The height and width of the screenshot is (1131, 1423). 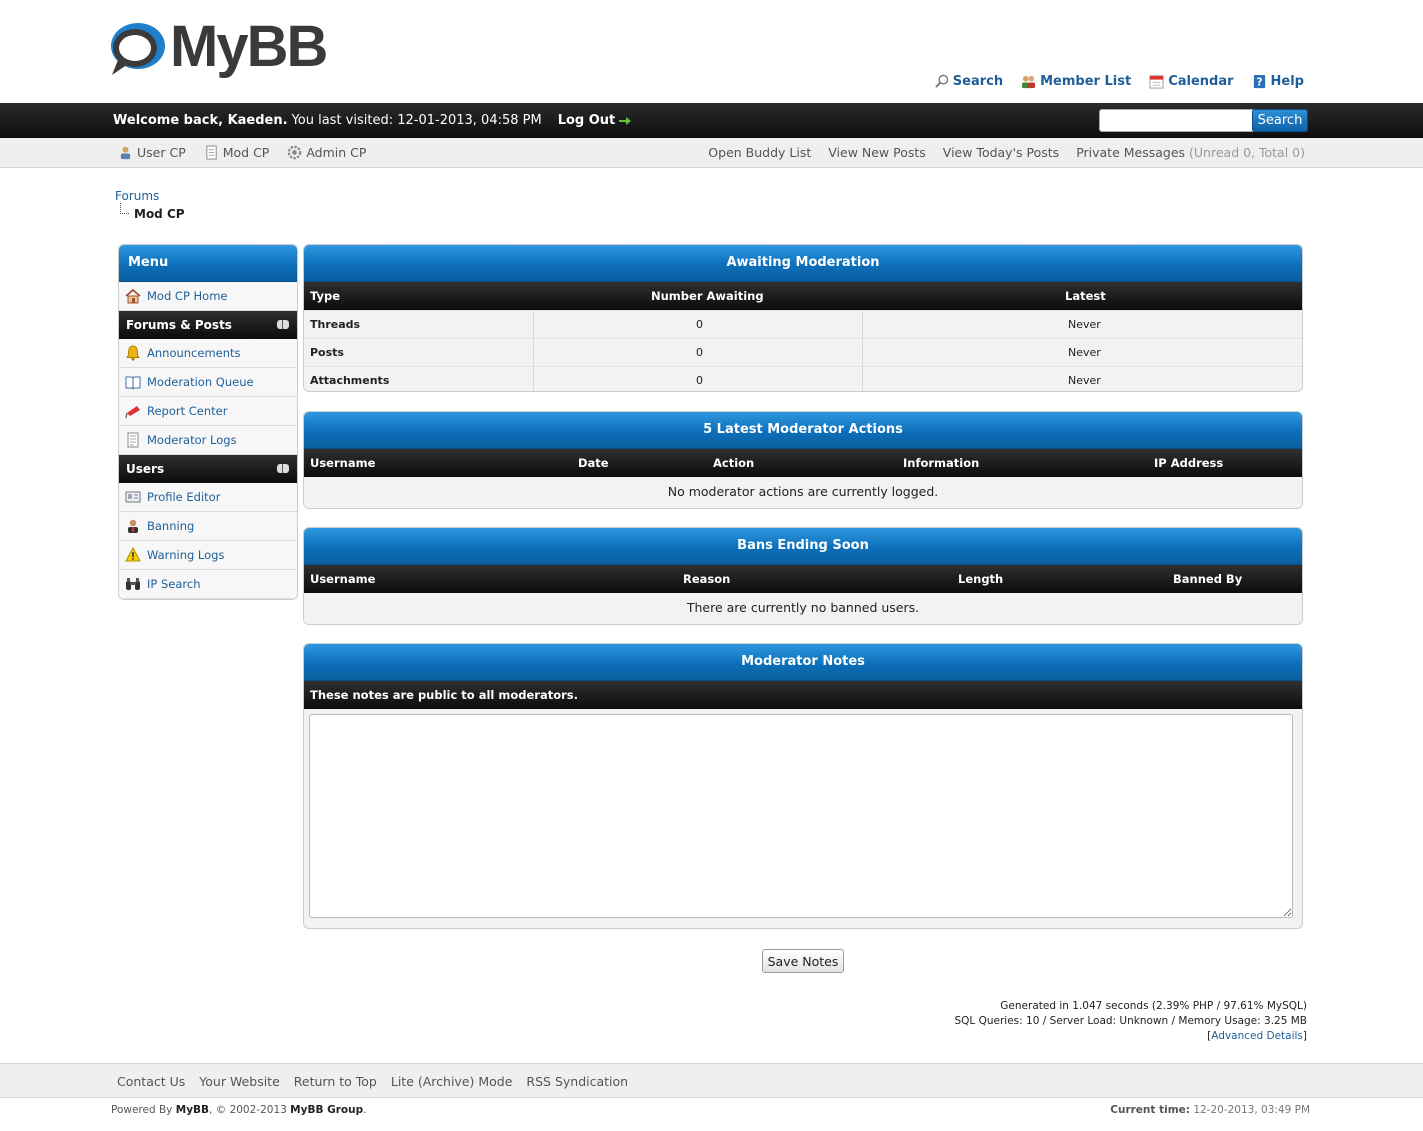 What do you see at coordinates (208, 296) in the screenshot?
I see `sidebar-item-modcp-home: Mod CP Home` at bounding box center [208, 296].